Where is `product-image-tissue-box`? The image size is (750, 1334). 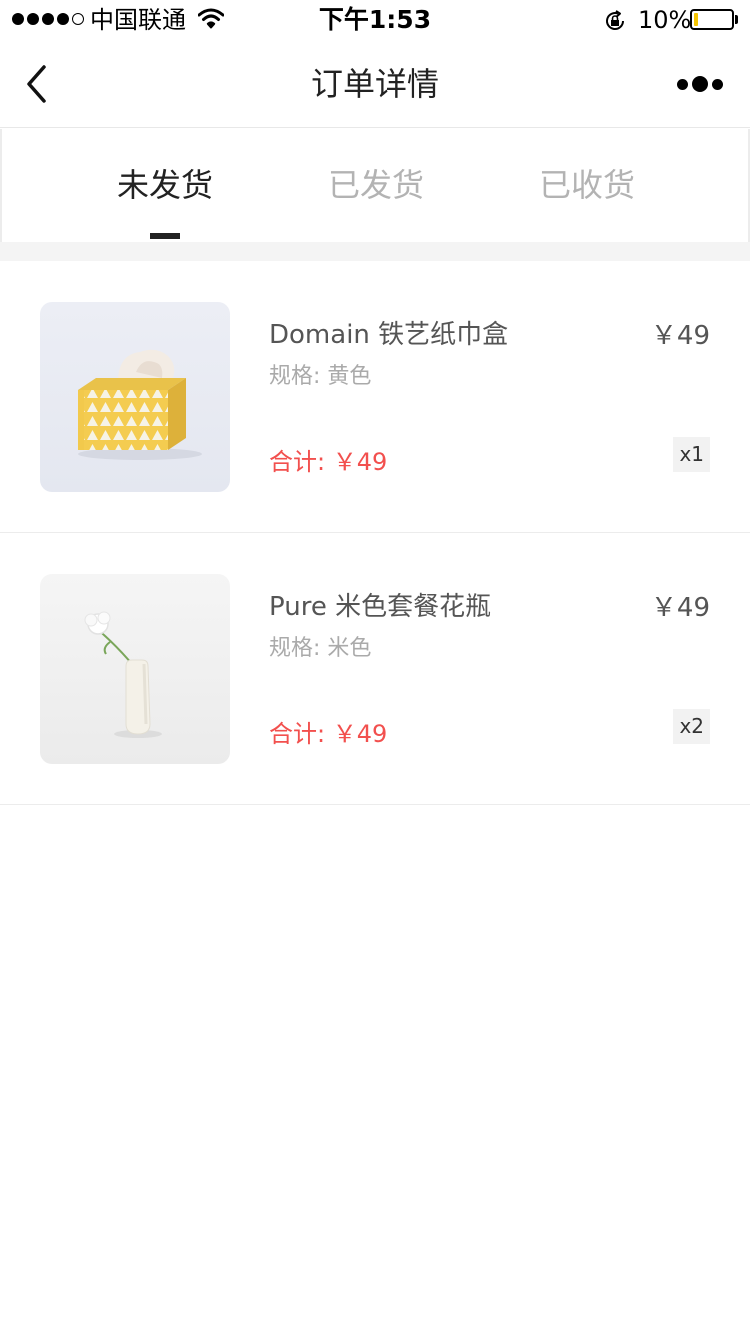 product-image-tissue-box is located at coordinates (135, 397).